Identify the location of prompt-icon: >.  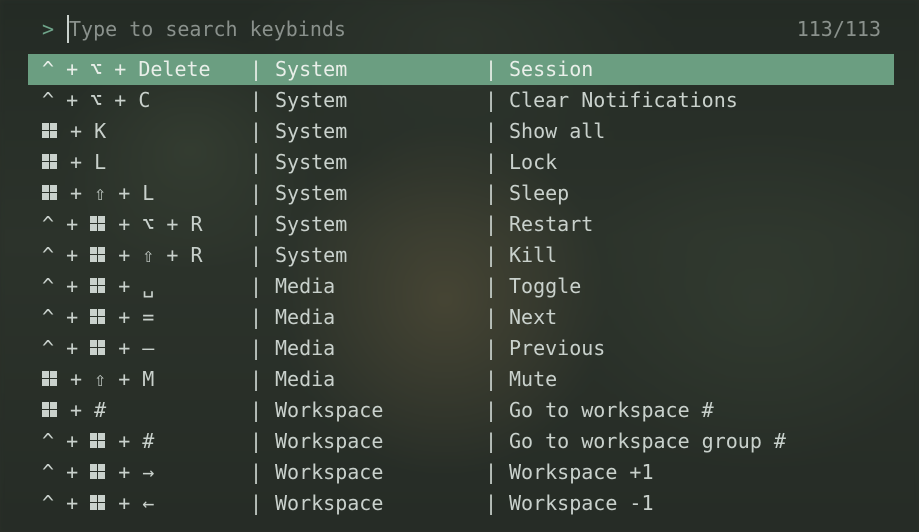
(48, 29).